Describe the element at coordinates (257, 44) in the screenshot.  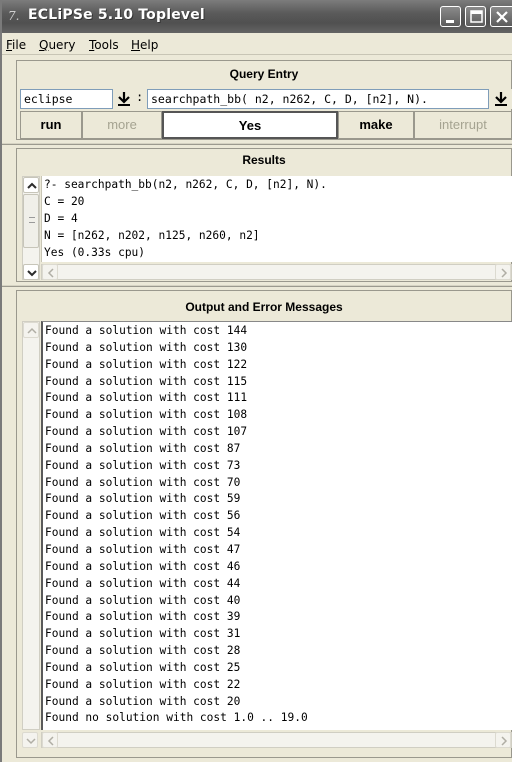
I see `menu-bar: File Query Tools Help` at that location.